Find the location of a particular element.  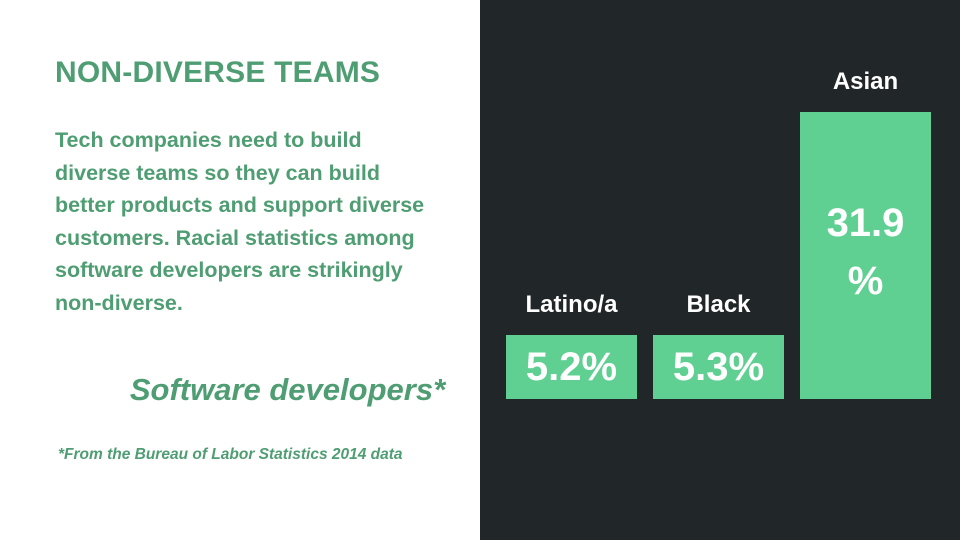

category-label-latino: Latino/a is located at coordinates (571, 304).